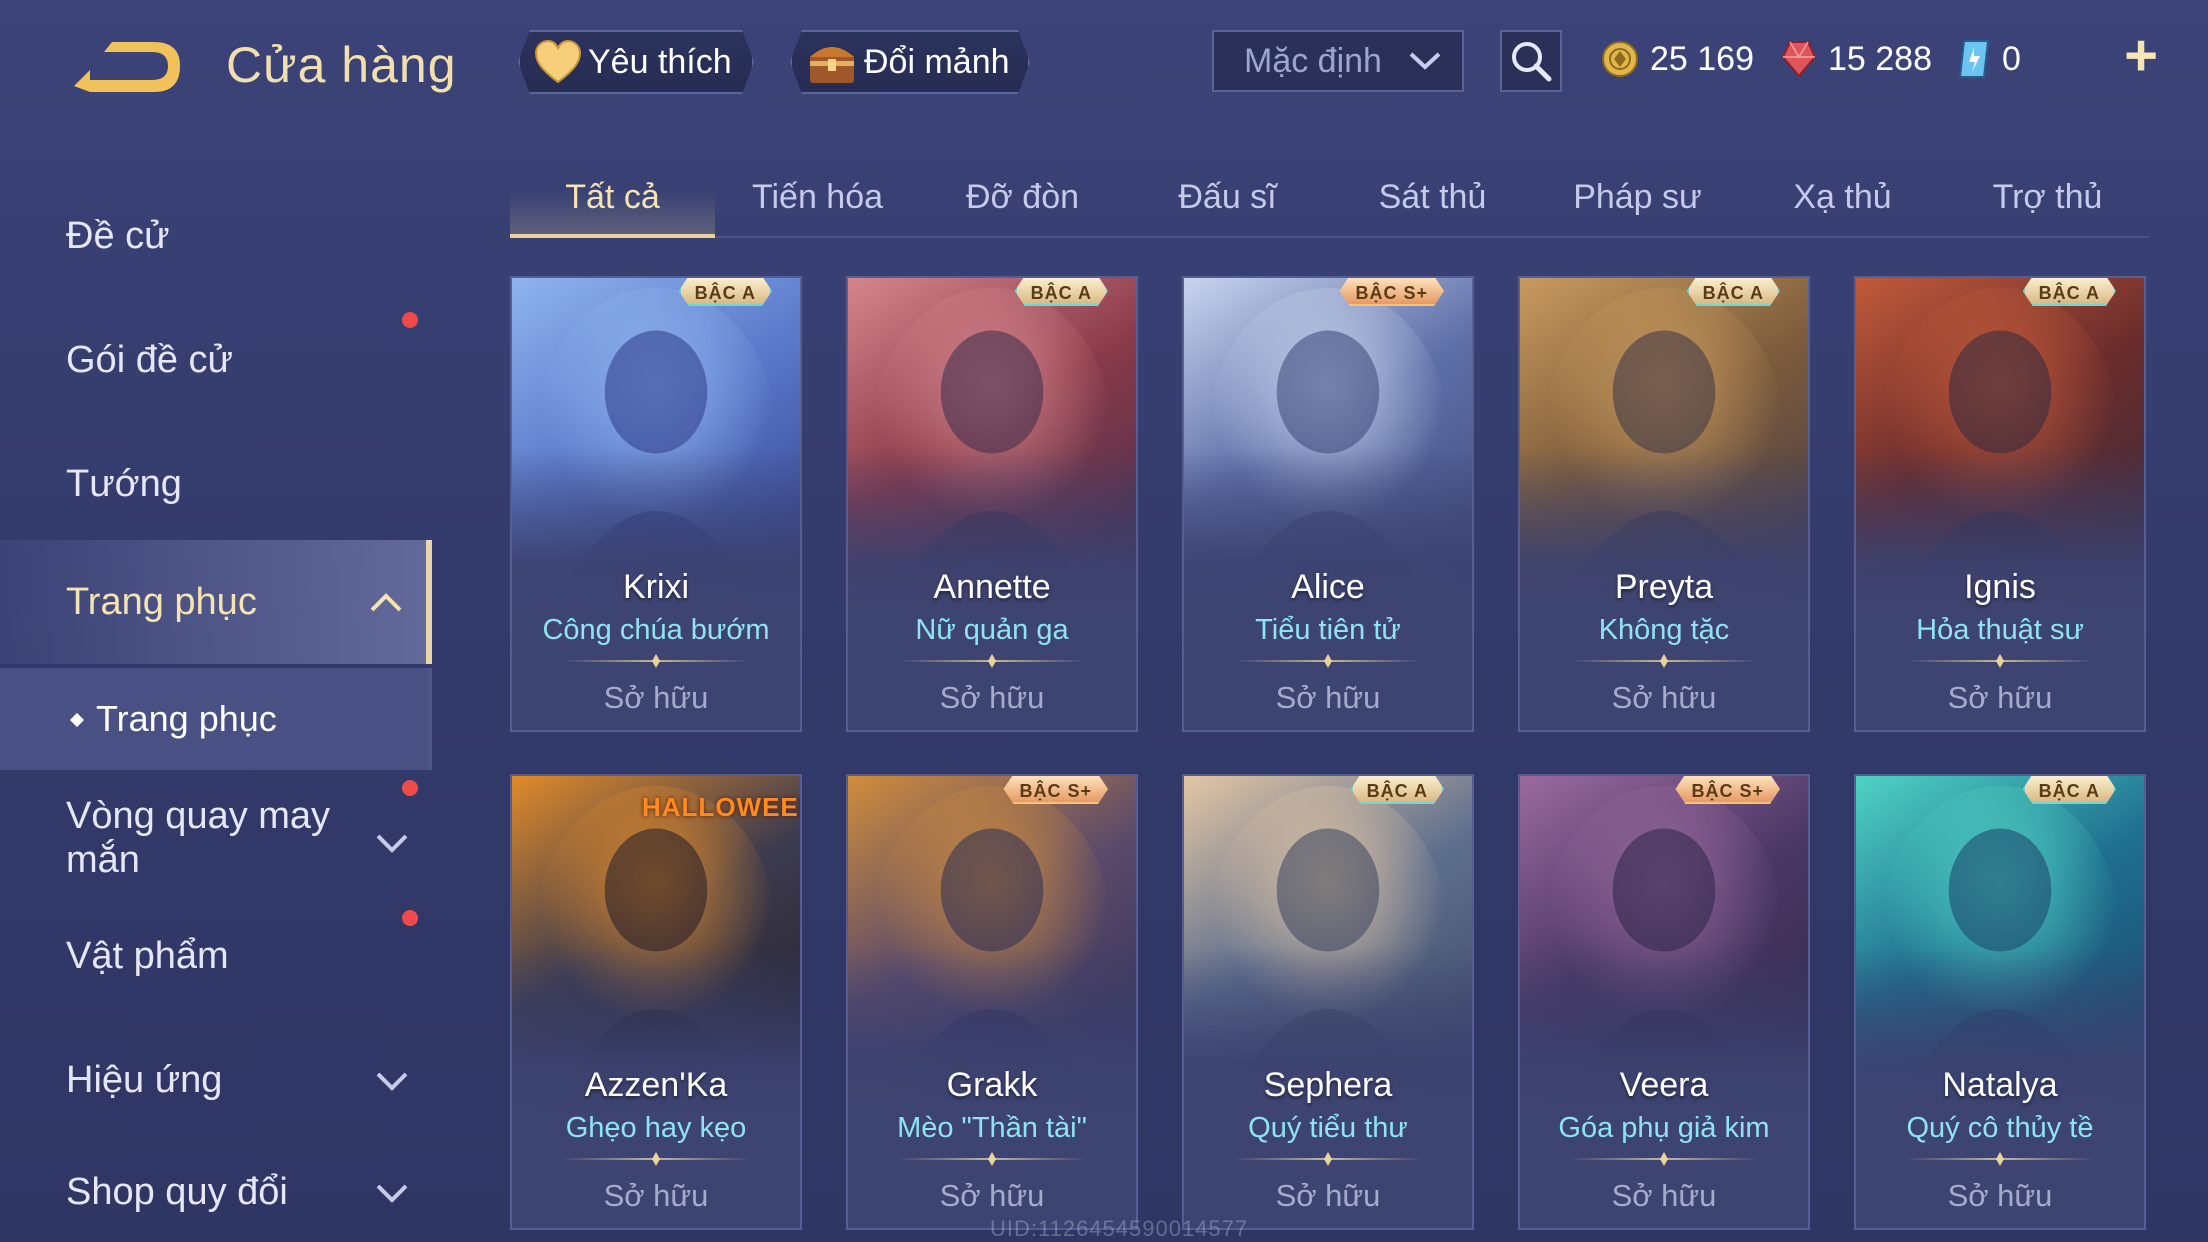  I want to click on gold-amount: 25 169, so click(1702, 58).